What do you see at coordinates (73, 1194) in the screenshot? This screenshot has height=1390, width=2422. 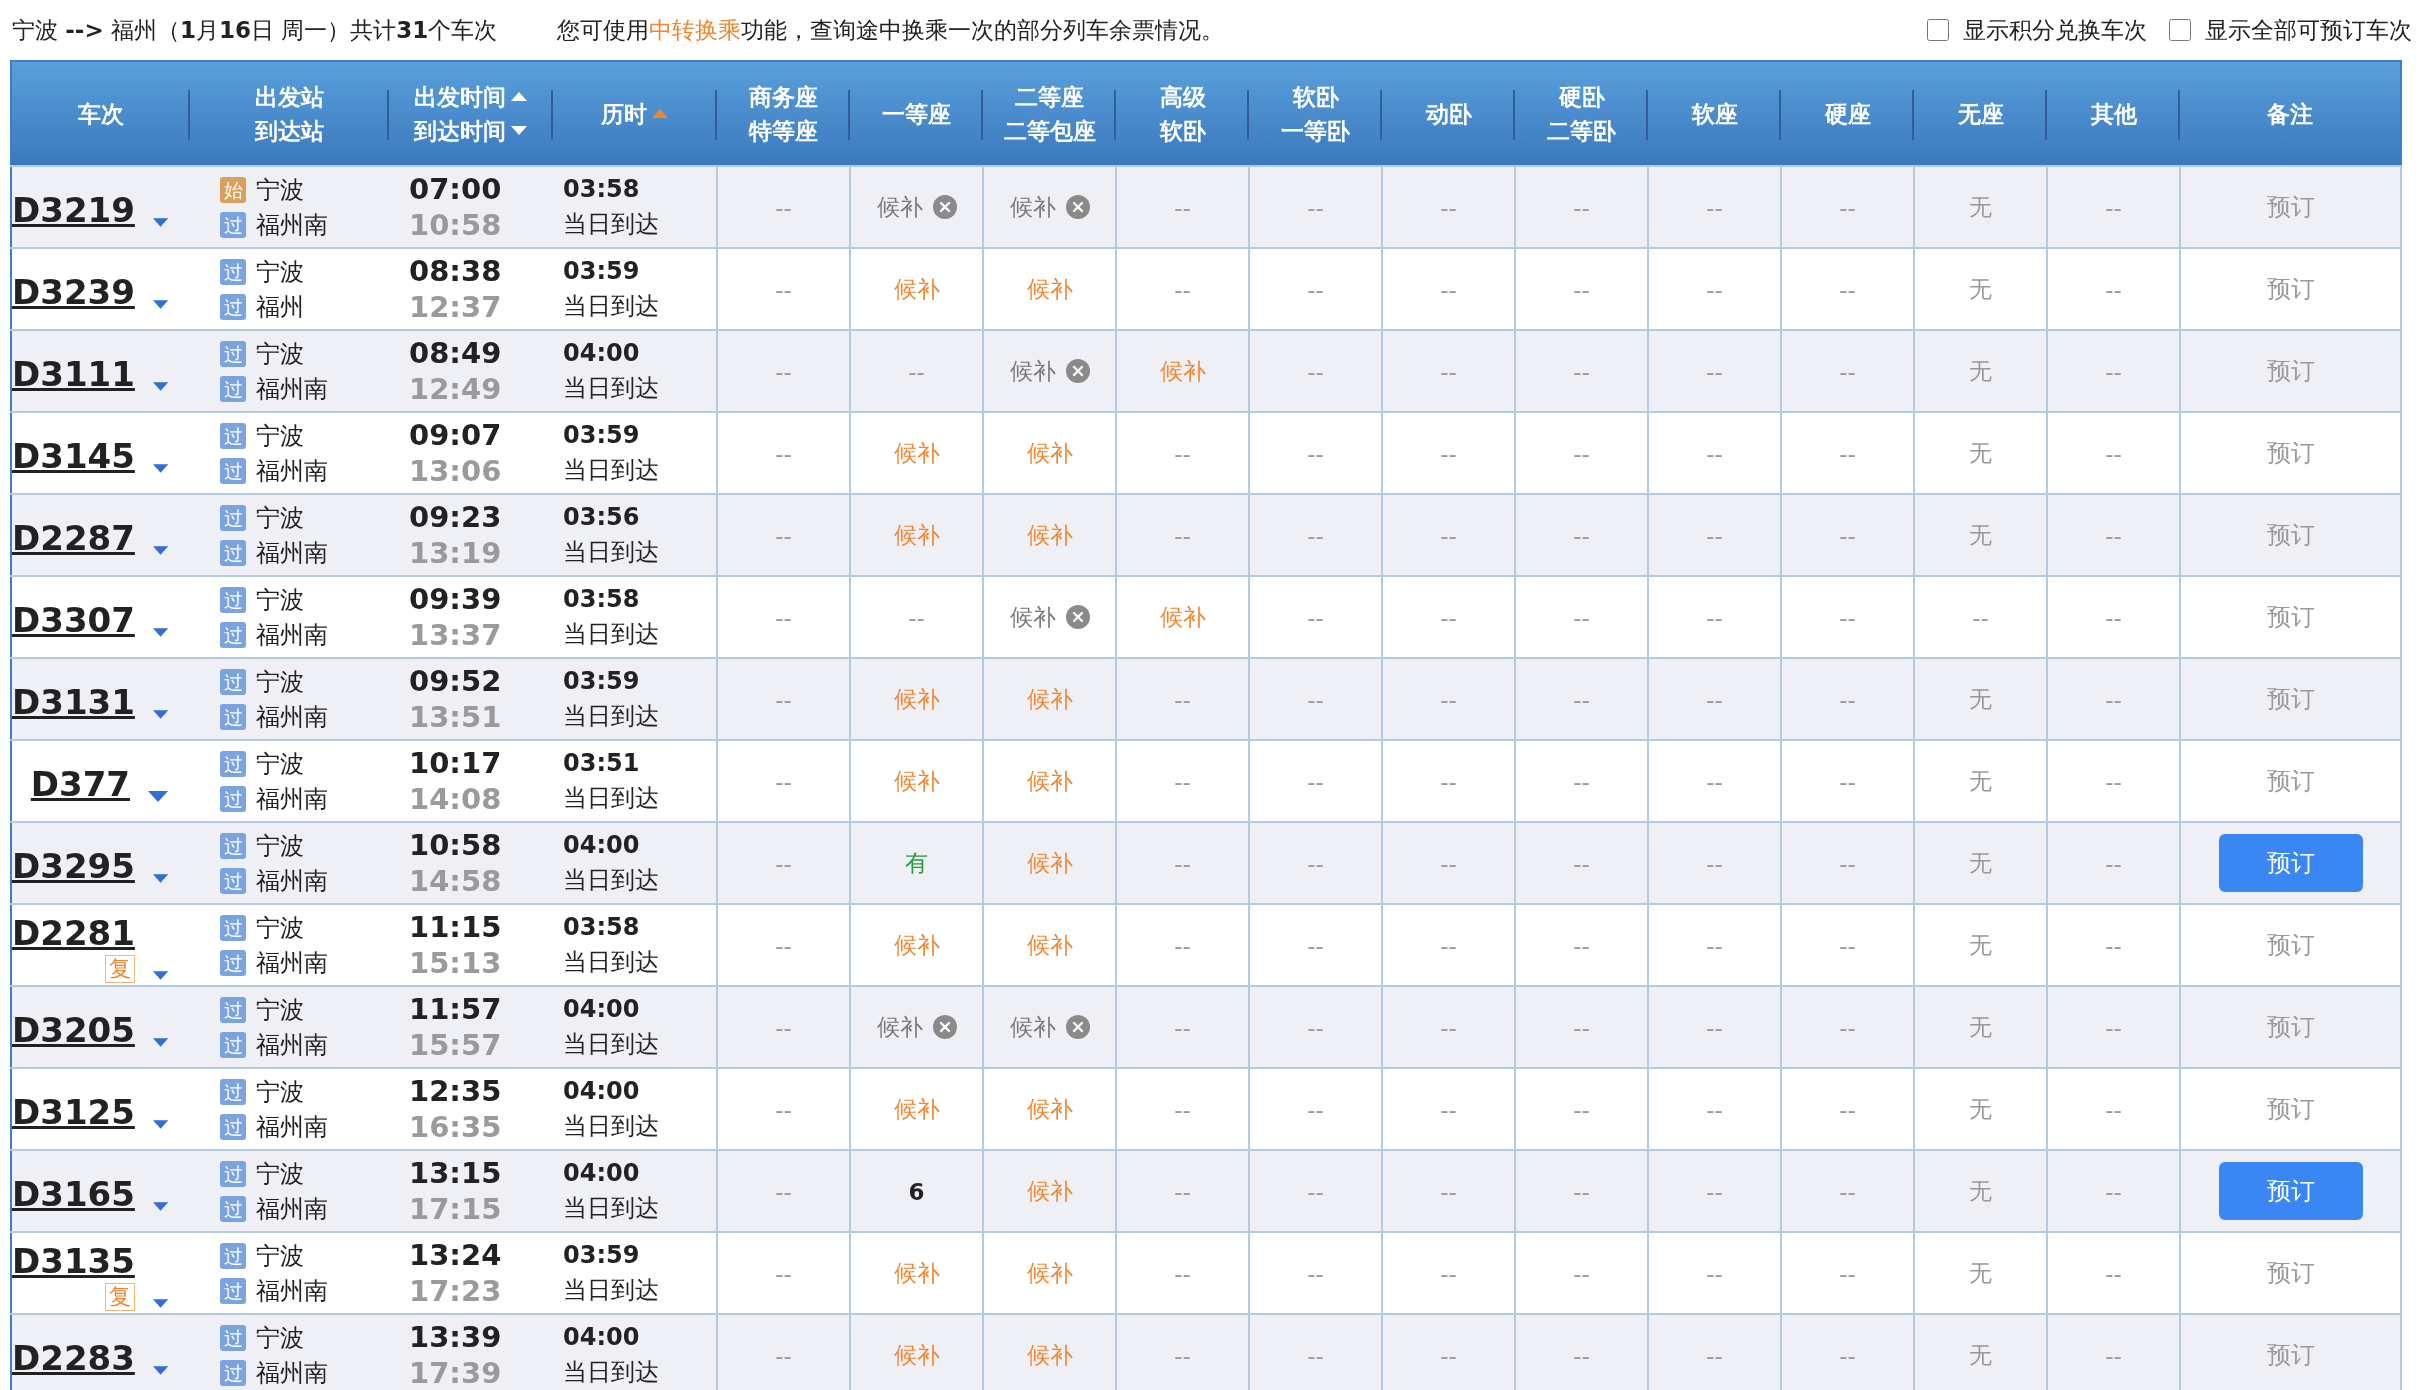 I see `train-number-link: D3165` at bounding box center [73, 1194].